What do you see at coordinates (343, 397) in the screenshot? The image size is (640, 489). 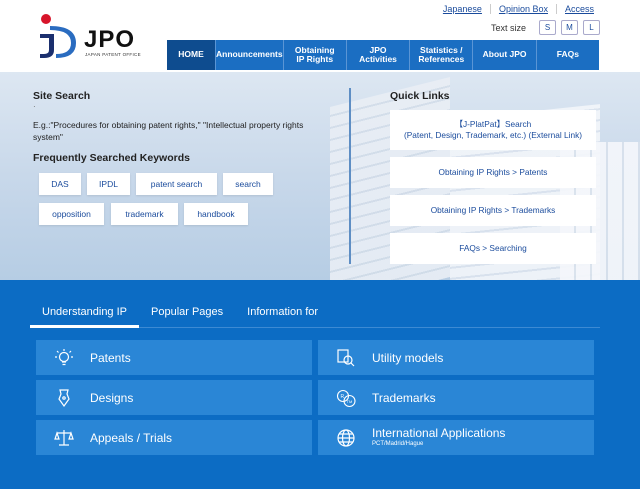 I see `svg-text: R` at bounding box center [343, 397].